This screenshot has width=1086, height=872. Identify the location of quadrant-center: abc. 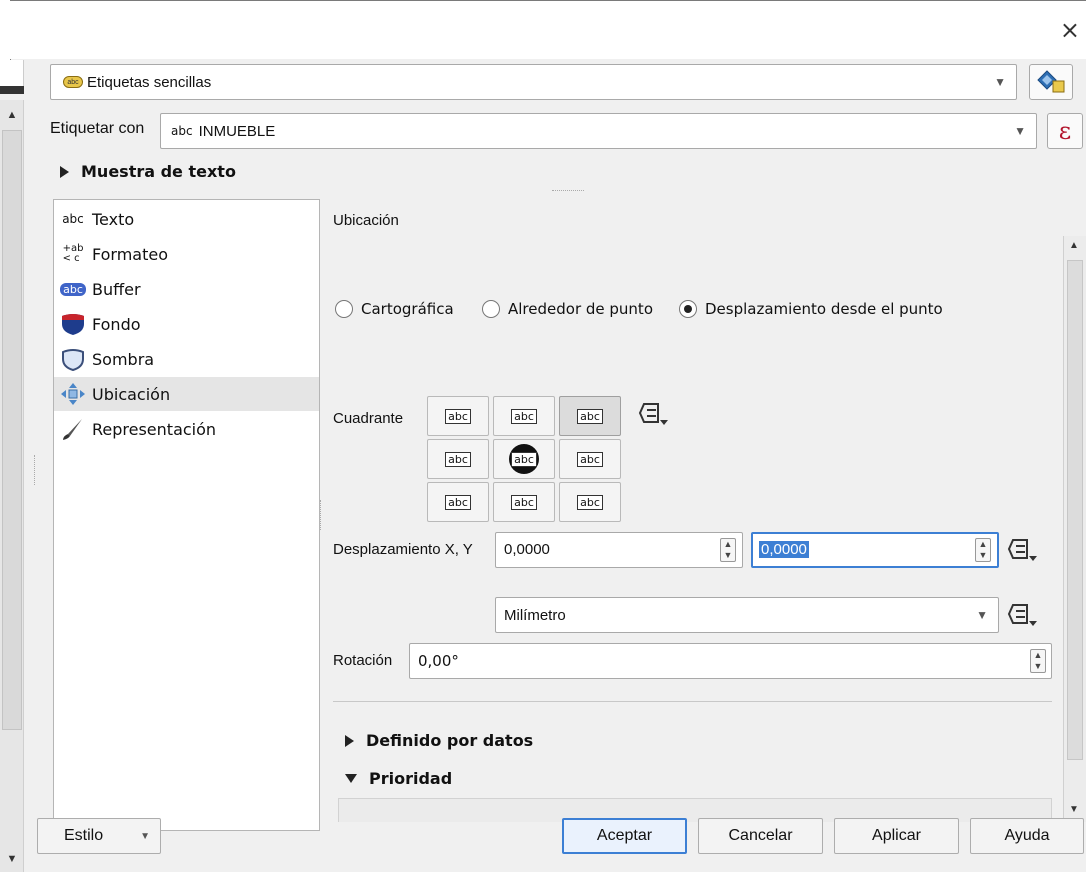
(524, 459).